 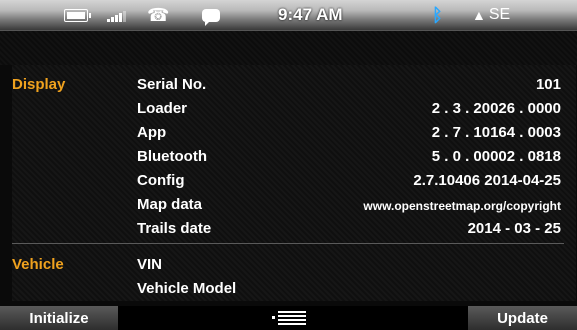 What do you see at coordinates (548, 84) in the screenshot?
I see `row-value-serial: 101` at bounding box center [548, 84].